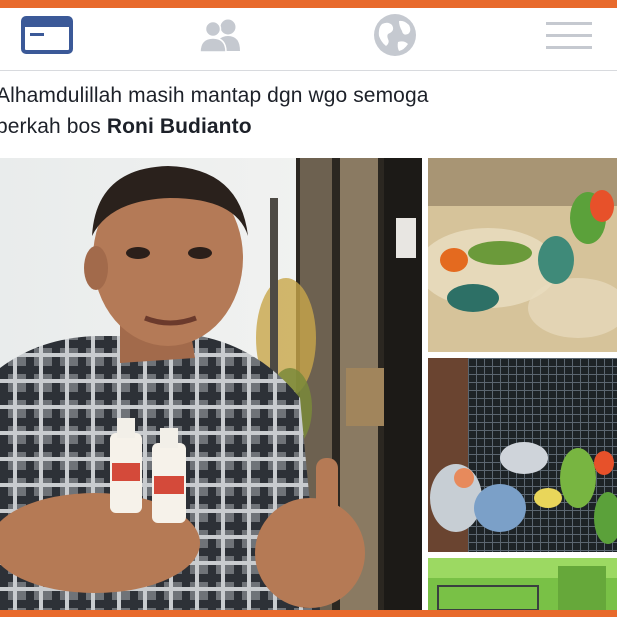 The height and width of the screenshot is (617, 617). I want to click on post-text-line-2: berkah bos Roni Budianto, so click(308, 126).